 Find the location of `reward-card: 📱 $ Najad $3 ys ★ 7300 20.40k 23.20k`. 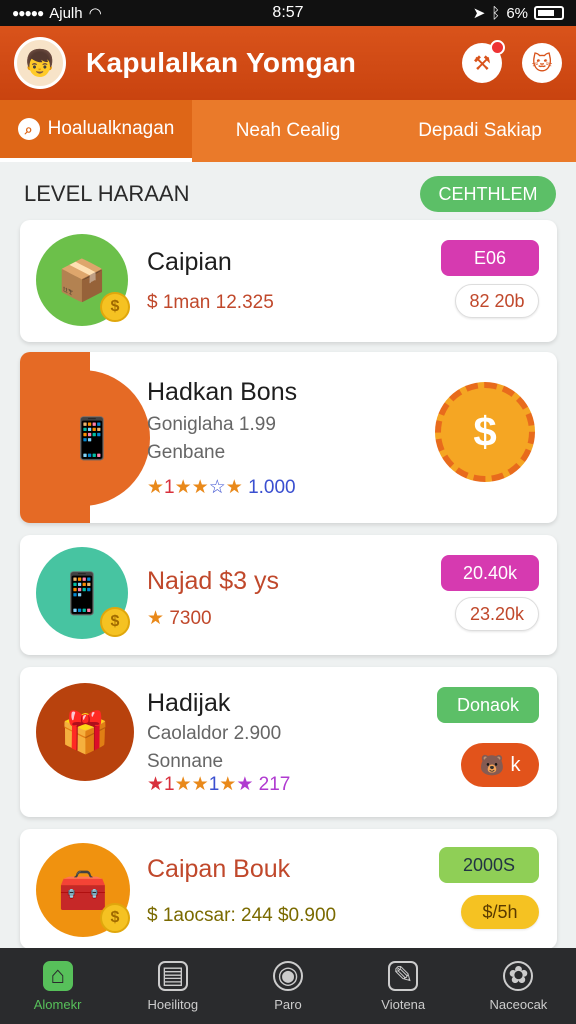

reward-card: 📱 $ Najad $3 ys ★ 7300 20.40k 23.20k is located at coordinates (288, 595).